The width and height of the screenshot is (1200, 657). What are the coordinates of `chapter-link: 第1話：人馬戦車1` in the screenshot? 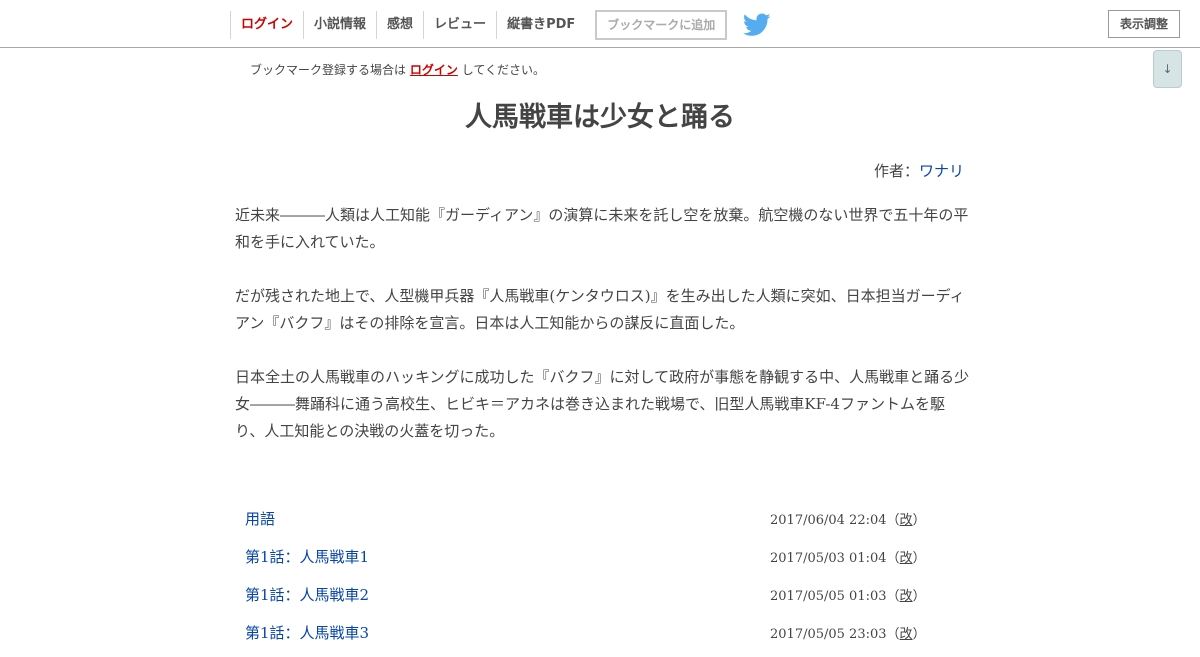 It's located at (307, 556).